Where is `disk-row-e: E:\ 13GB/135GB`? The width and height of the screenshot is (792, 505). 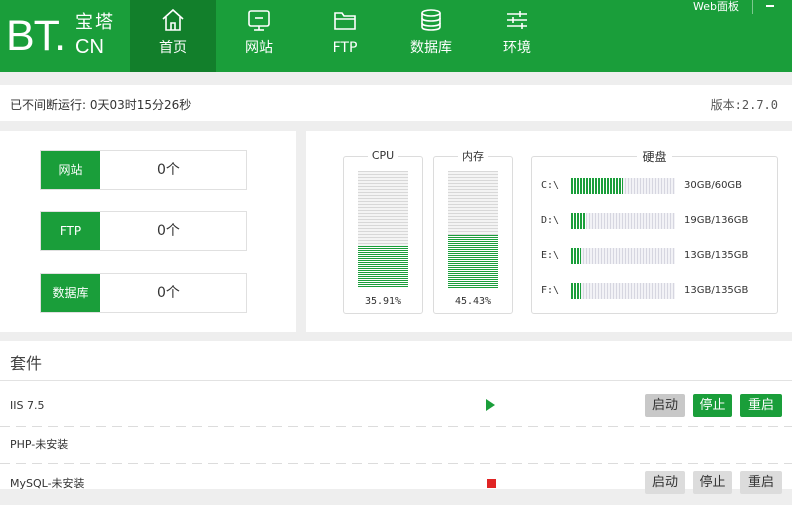 disk-row-e: E:\ 13GB/135GB is located at coordinates (656, 256).